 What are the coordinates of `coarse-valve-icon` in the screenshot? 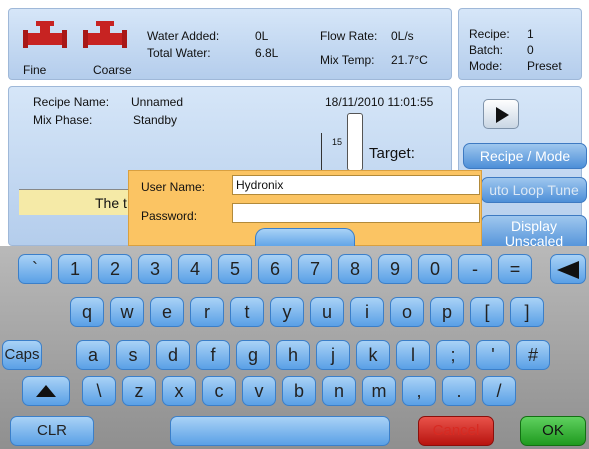 It's located at (105, 35).